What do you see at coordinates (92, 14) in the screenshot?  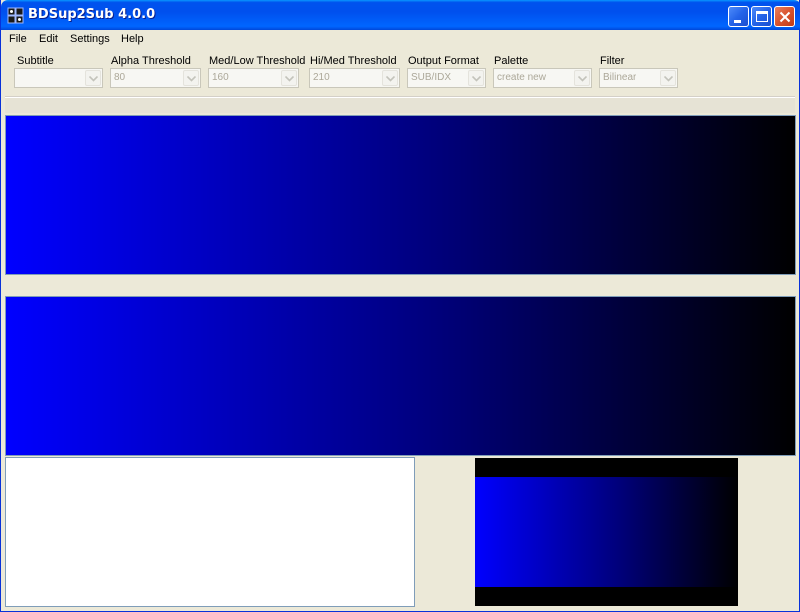 I see `window-title: BDSup2Sub 4.0.0` at bounding box center [92, 14].